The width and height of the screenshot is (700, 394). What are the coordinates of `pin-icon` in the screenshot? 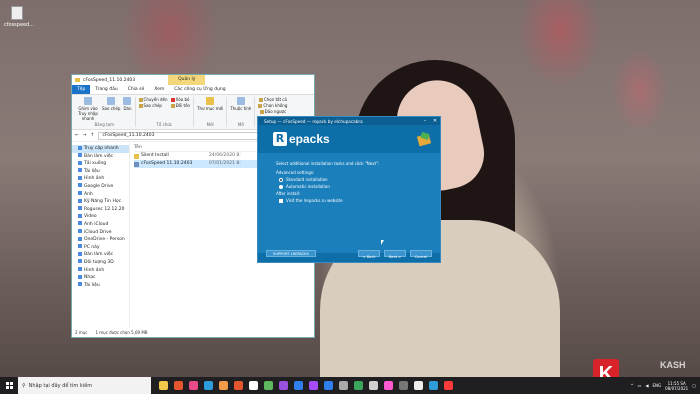 It's located at (88, 101).